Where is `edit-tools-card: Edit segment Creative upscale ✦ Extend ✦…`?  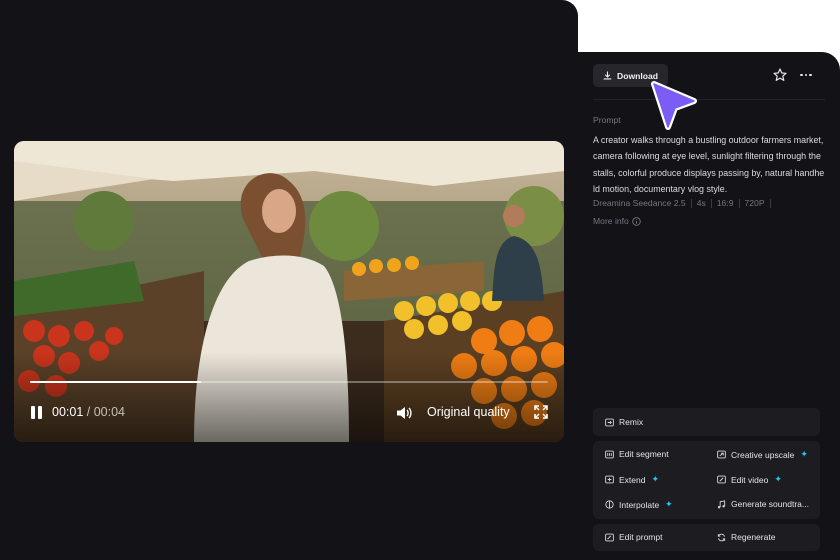
edit-tools-card: Edit segment Creative upscale ✦ Extend ✦… is located at coordinates (706, 480).